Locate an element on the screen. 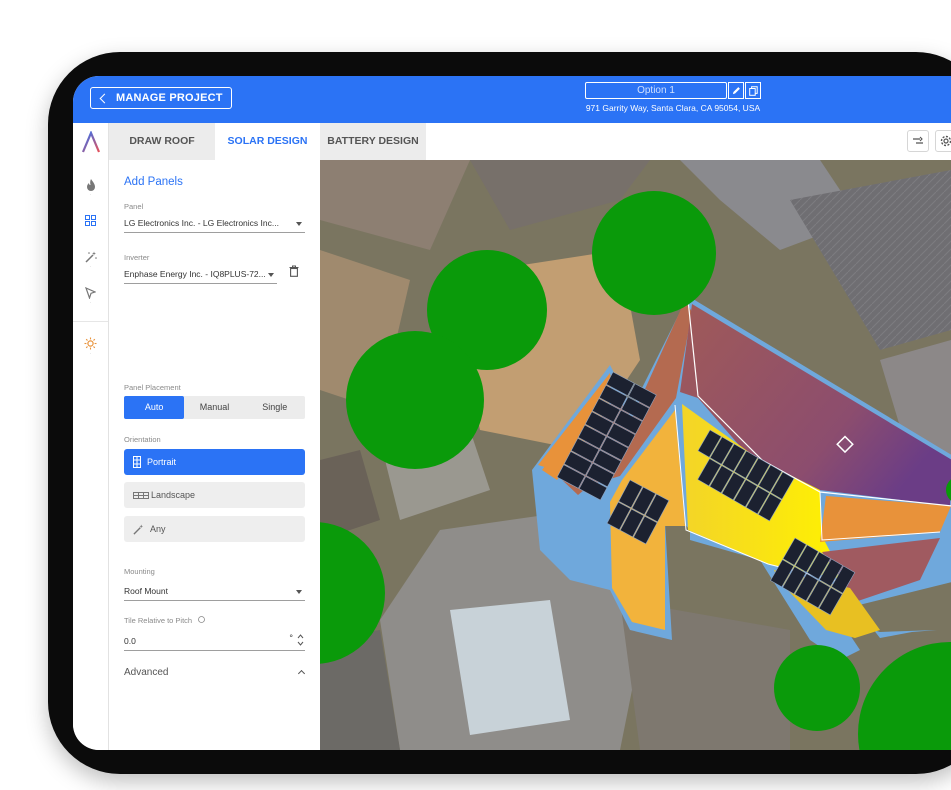 The height and width of the screenshot is (790, 951). rail-item-select: · is located at coordinates (90, 296).